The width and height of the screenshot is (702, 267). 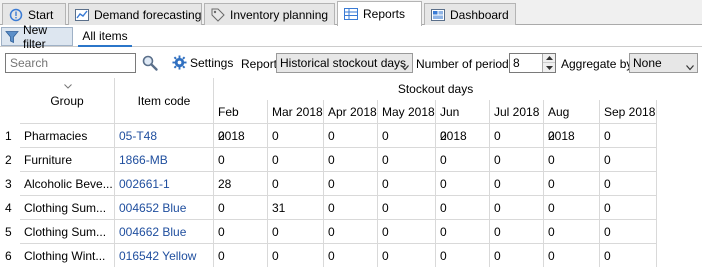 What do you see at coordinates (470, 14) in the screenshot?
I see `tab-dashboard: Dashboard` at bounding box center [470, 14].